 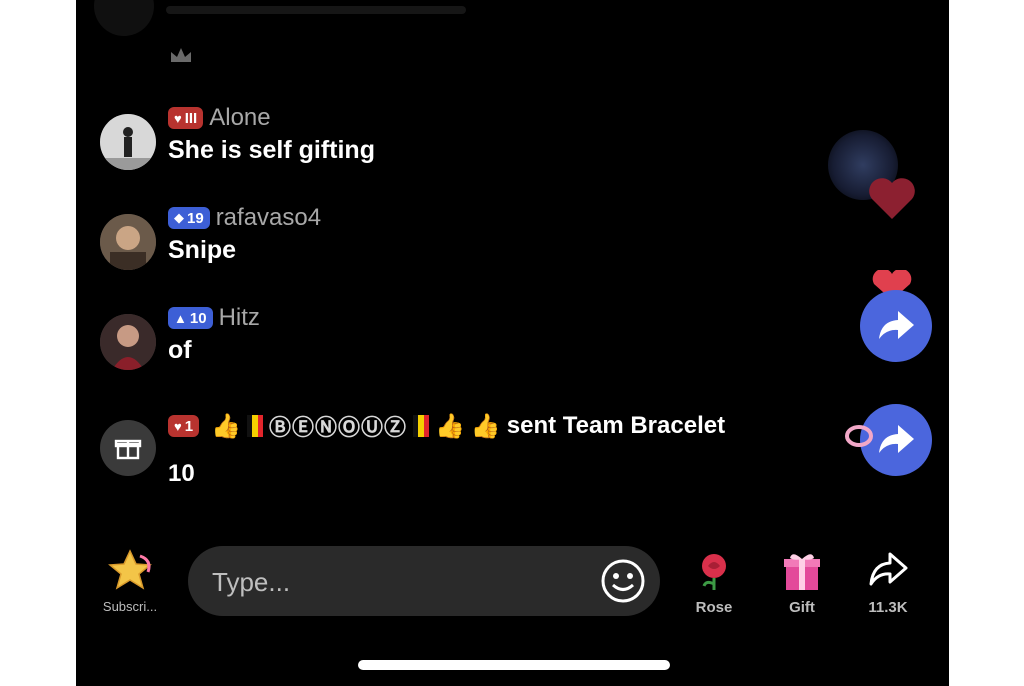 I want to click on fan-level-badge: ♥ 1, so click(x=184, y=426).